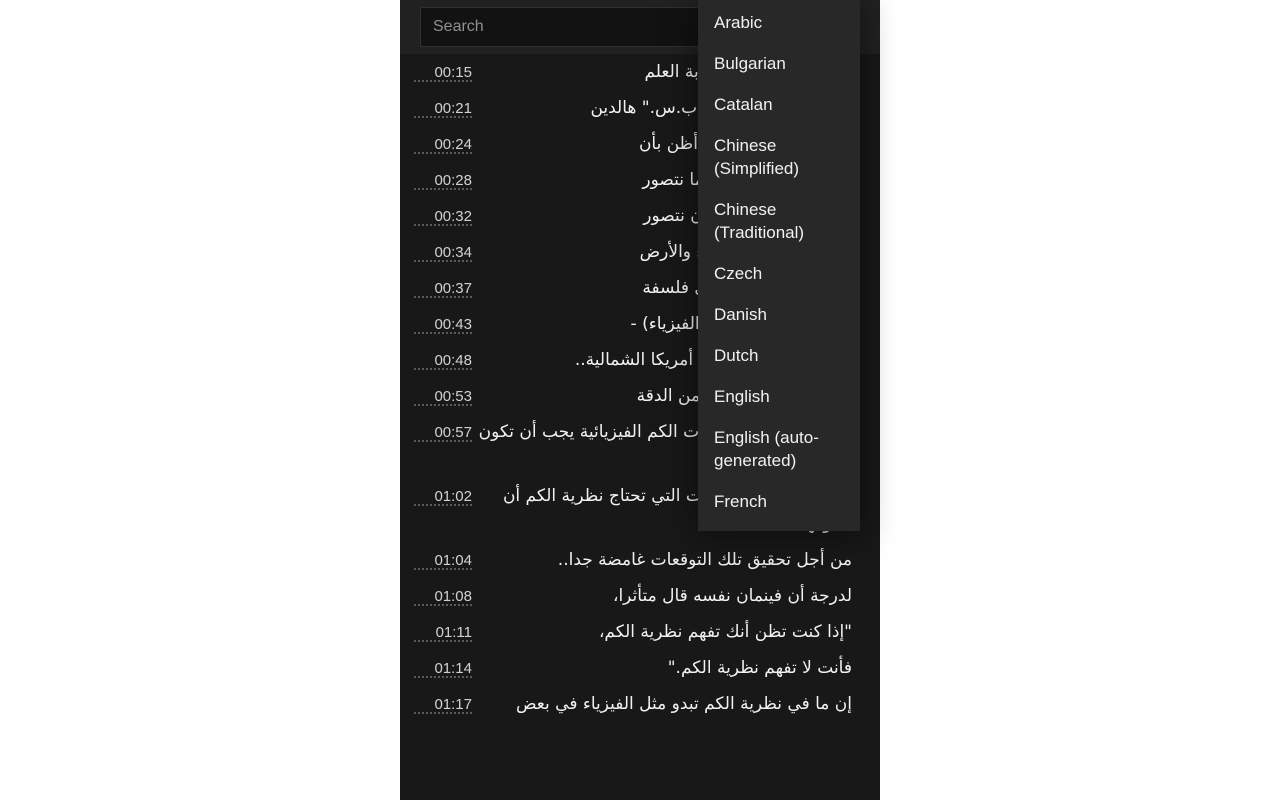 The image size is (1280, 800). Describe the element at coordinates (876, 427) in the screenshot. I see `transcript-scrollbar-track` at that location.